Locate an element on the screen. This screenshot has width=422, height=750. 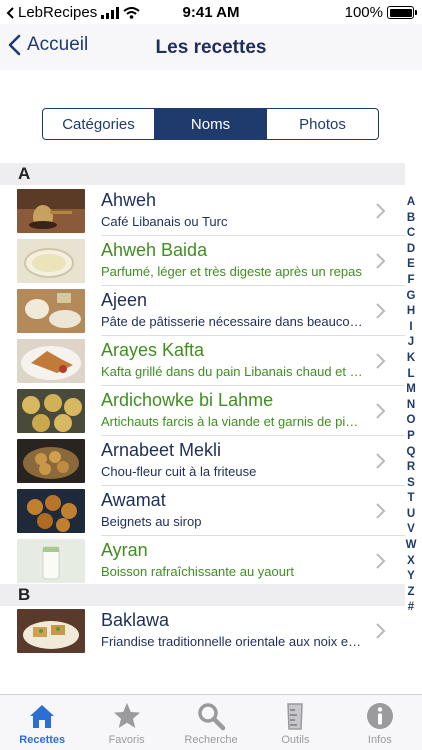
segment-photos: Photos is located at coordinates (322, 124).